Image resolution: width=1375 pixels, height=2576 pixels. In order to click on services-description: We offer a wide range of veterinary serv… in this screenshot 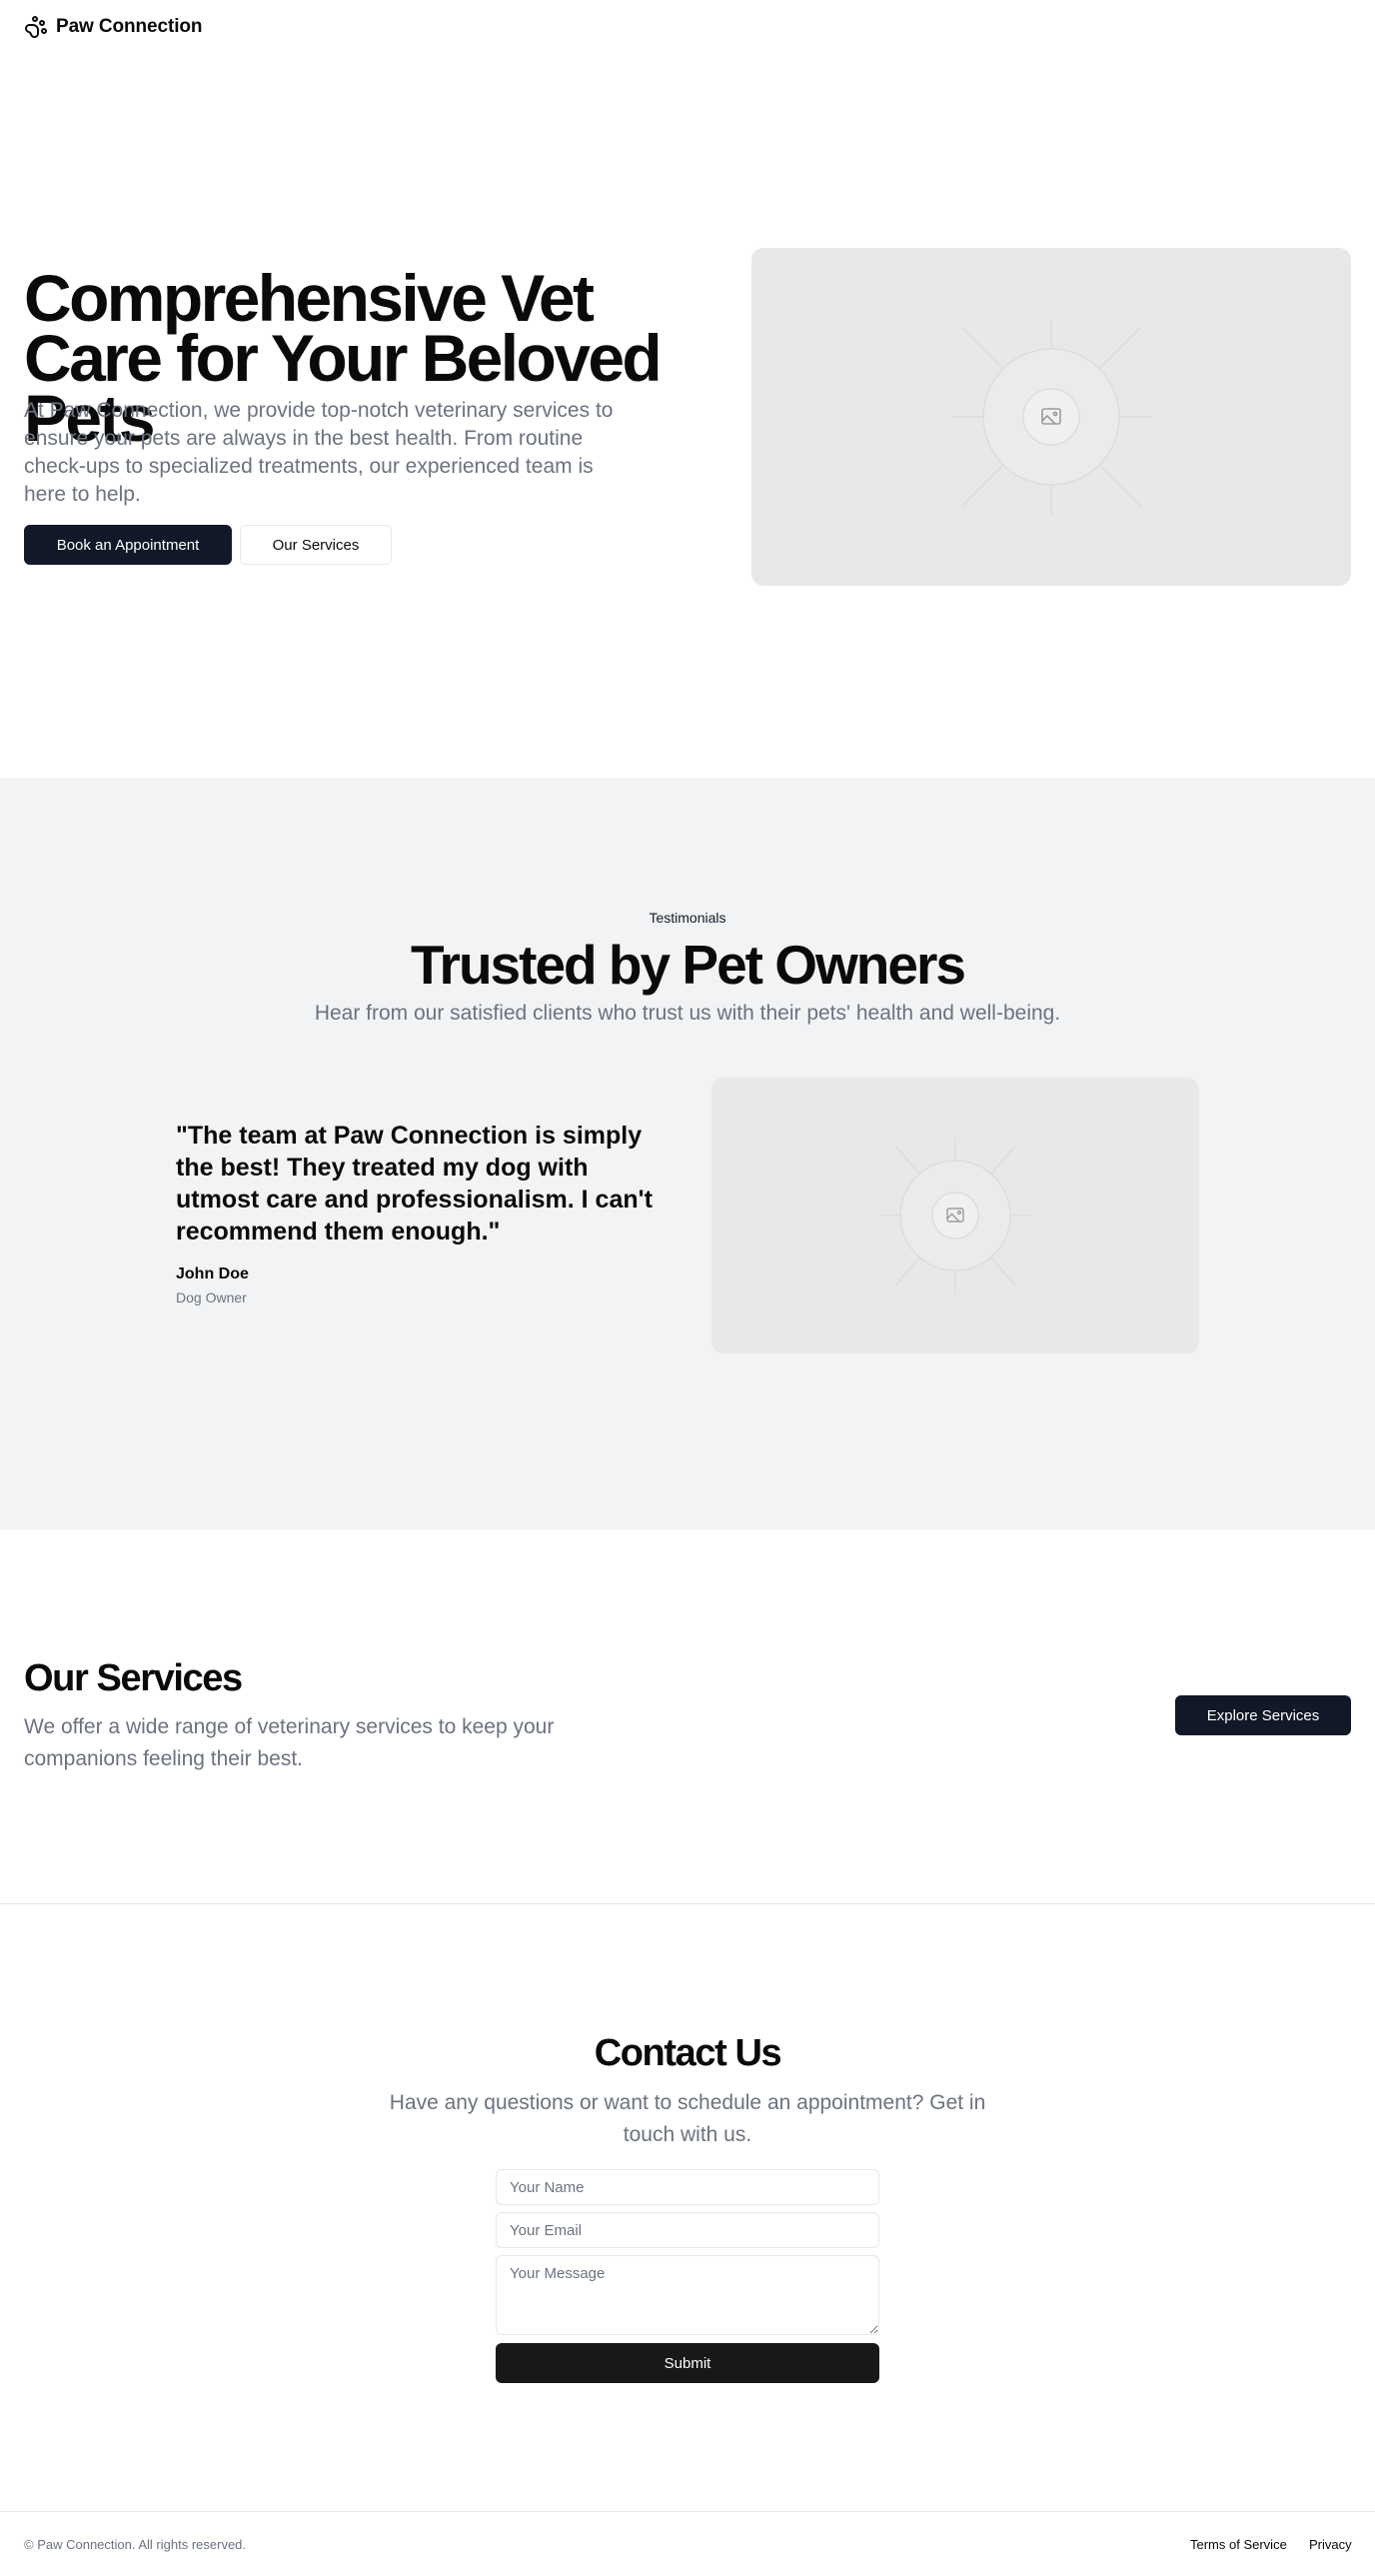, I will do `click(290, 1742)`.